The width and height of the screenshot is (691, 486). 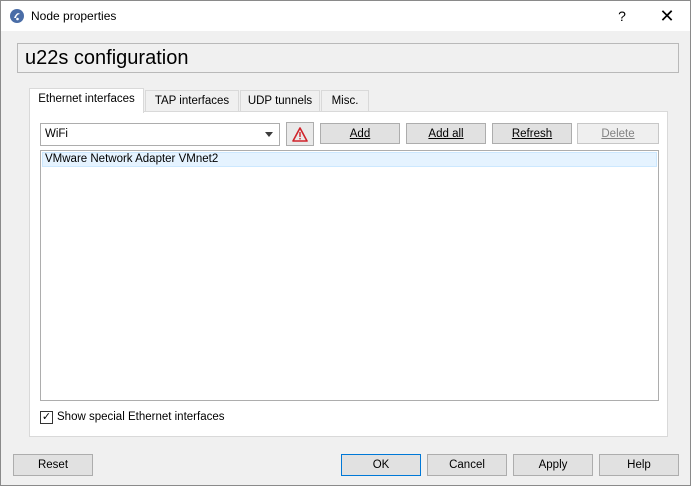 I want to click on interface-select: WiFi, so click(x=160, y=134).